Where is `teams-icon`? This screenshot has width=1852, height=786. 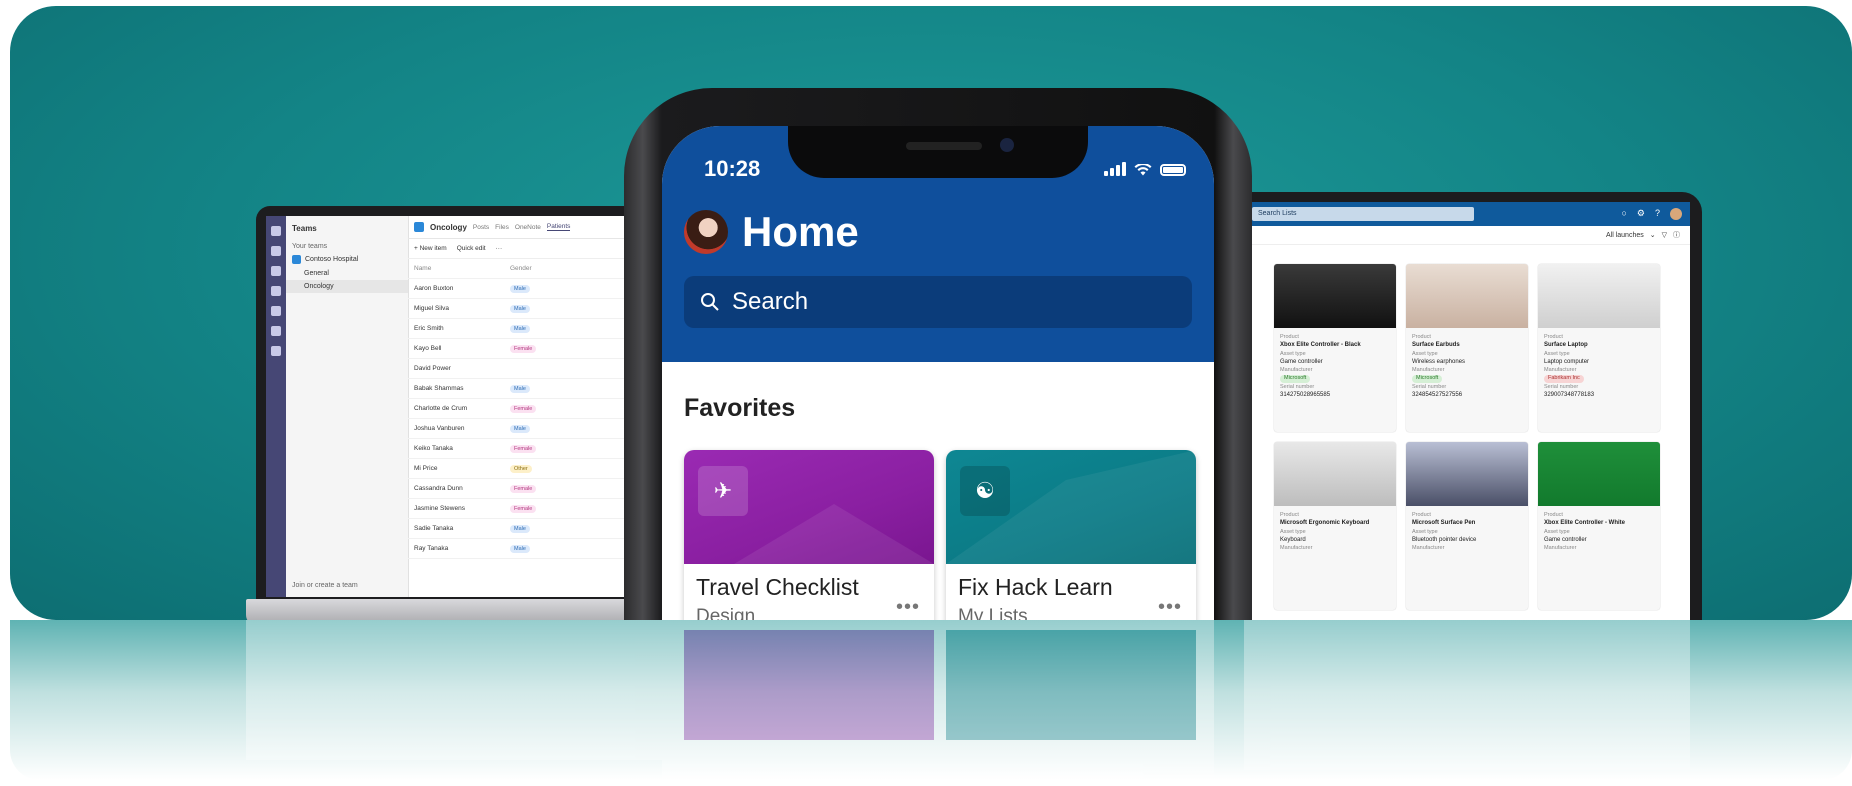 teams-icon is located at coordinates (276, 271).